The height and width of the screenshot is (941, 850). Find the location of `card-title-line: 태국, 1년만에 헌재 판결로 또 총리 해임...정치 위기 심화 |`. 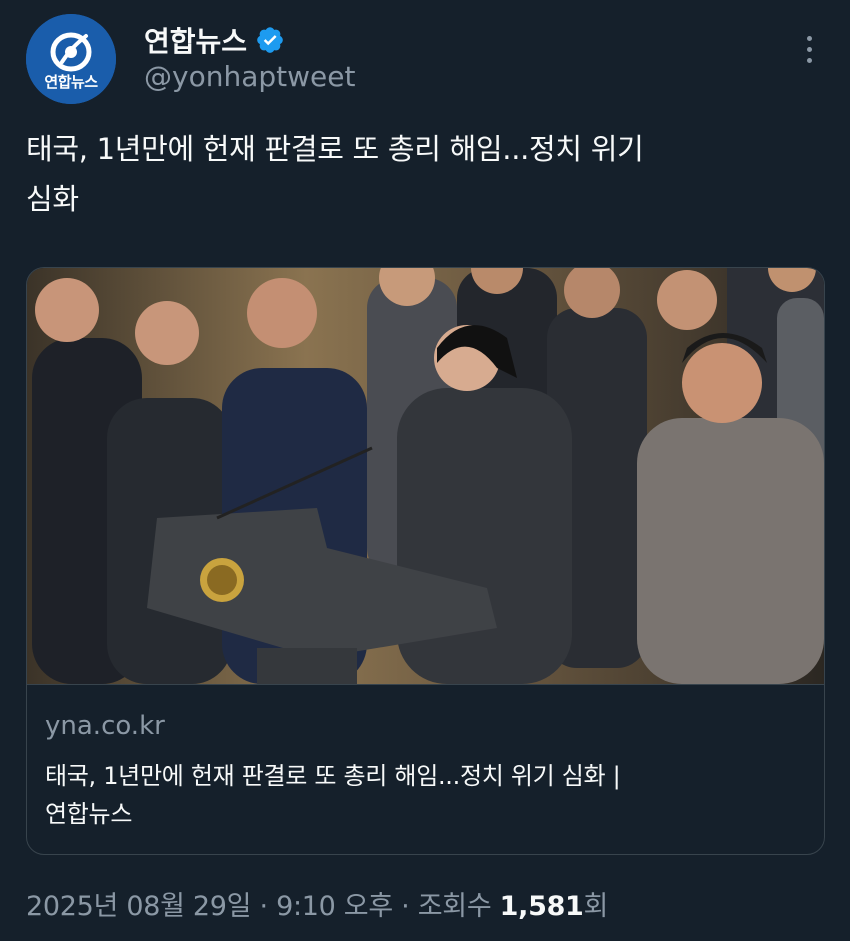

card-title-line: 태국, 1년만에 헌재 판결로 또 총리 해임...정치 위기 심화 | is located at coordinates (333, 776).